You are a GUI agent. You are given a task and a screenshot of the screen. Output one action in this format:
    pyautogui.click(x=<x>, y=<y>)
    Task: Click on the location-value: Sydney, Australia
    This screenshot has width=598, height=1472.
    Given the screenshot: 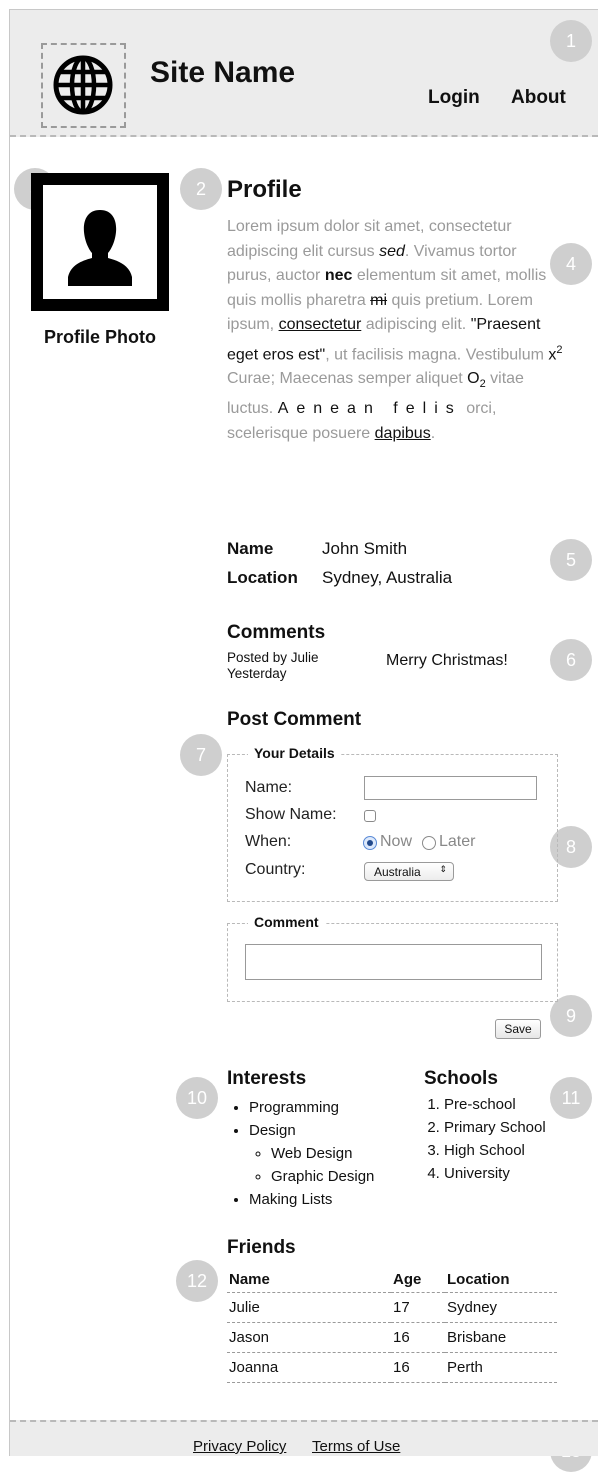 What is the action you would take?
    pyautogui.click(x=387, y=577)
    